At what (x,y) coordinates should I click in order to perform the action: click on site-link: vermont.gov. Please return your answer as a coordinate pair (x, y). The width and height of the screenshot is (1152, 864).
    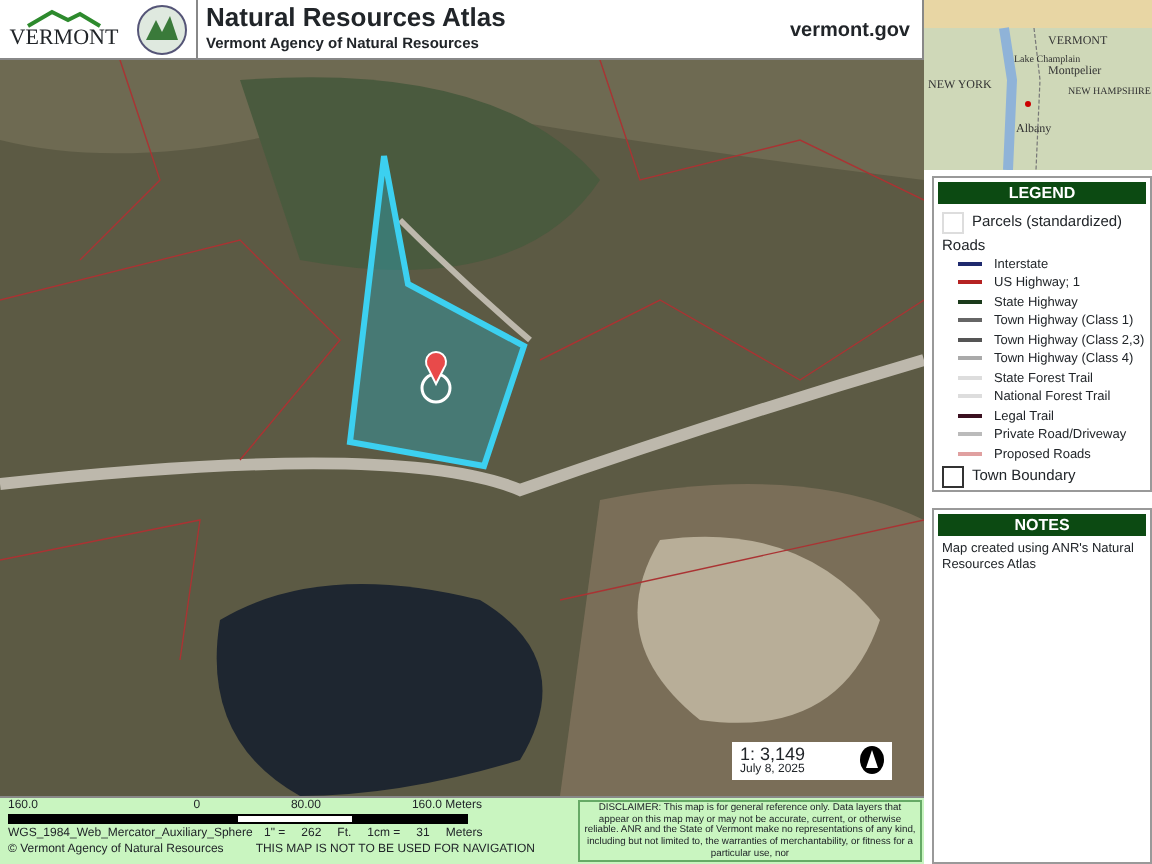
    Looking at the image, I should click on (849, 31).